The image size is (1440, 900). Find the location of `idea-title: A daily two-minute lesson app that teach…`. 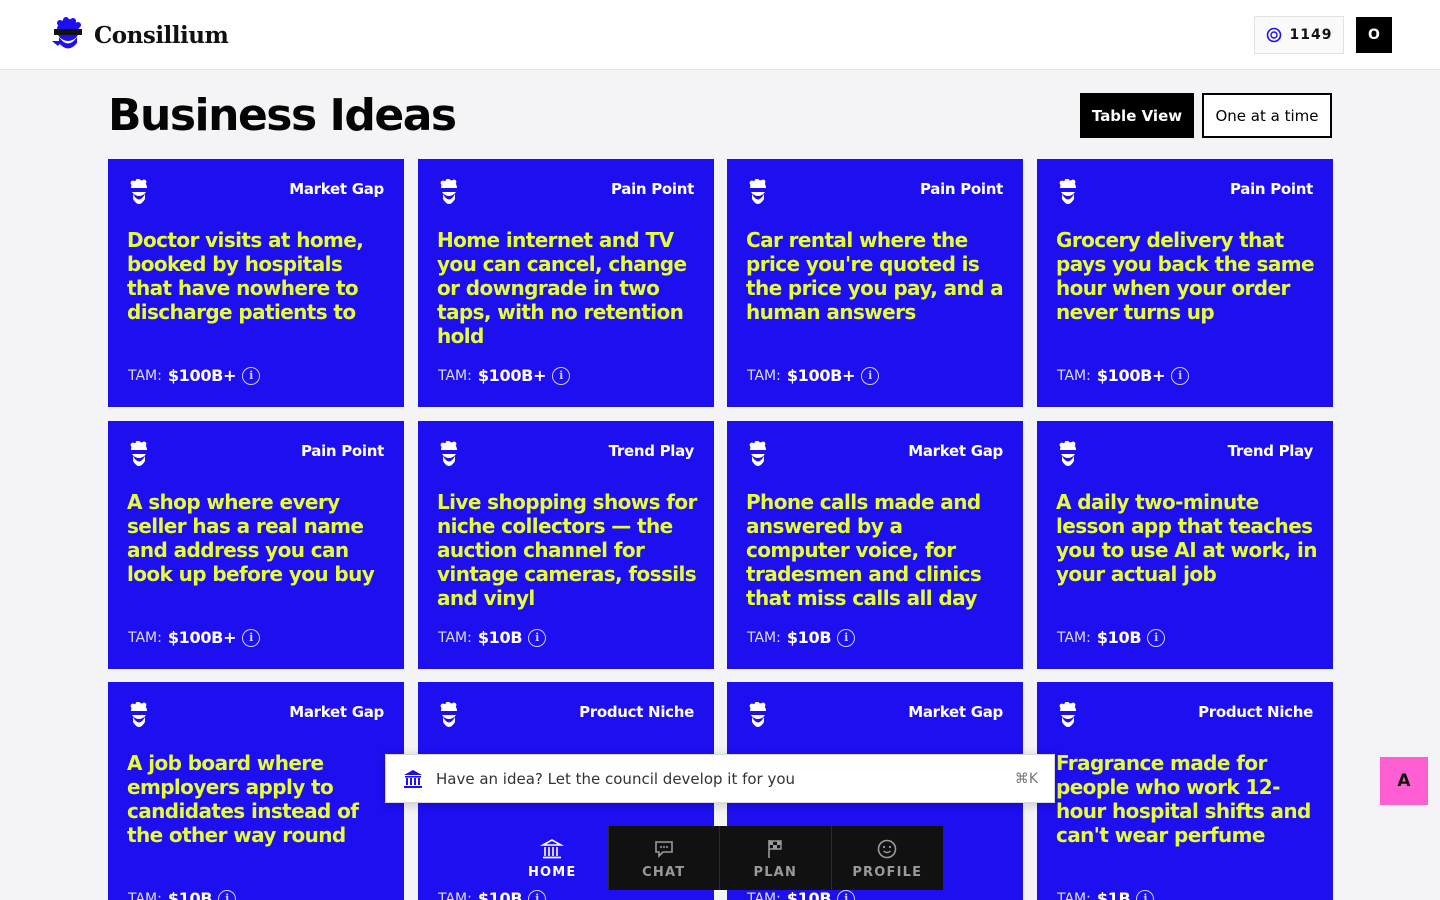

idea-title: A daily two-minute lesson app that teach… is located at coordinates (1186, 538).